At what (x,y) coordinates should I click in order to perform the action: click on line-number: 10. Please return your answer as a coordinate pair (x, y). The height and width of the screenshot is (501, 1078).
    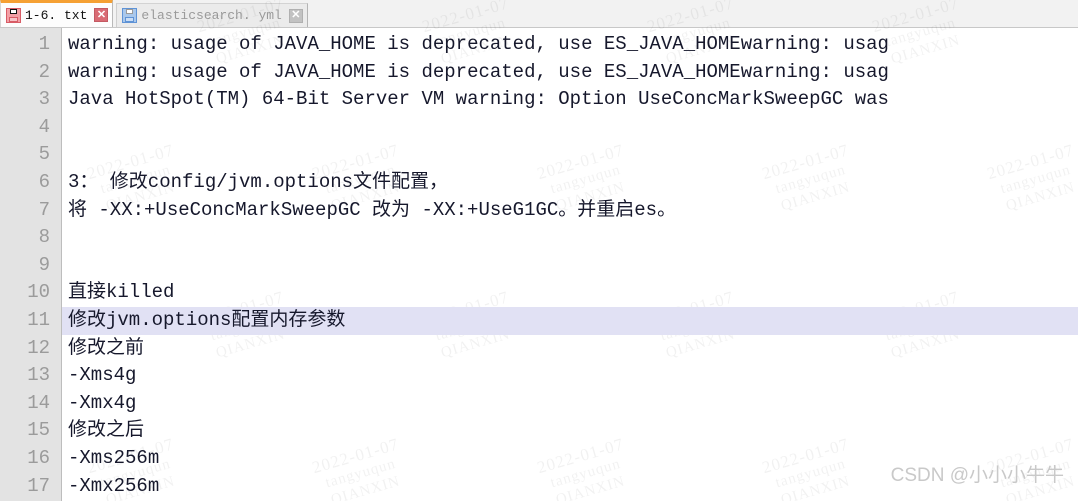
    Looking at the image, I should click on (38, 292).